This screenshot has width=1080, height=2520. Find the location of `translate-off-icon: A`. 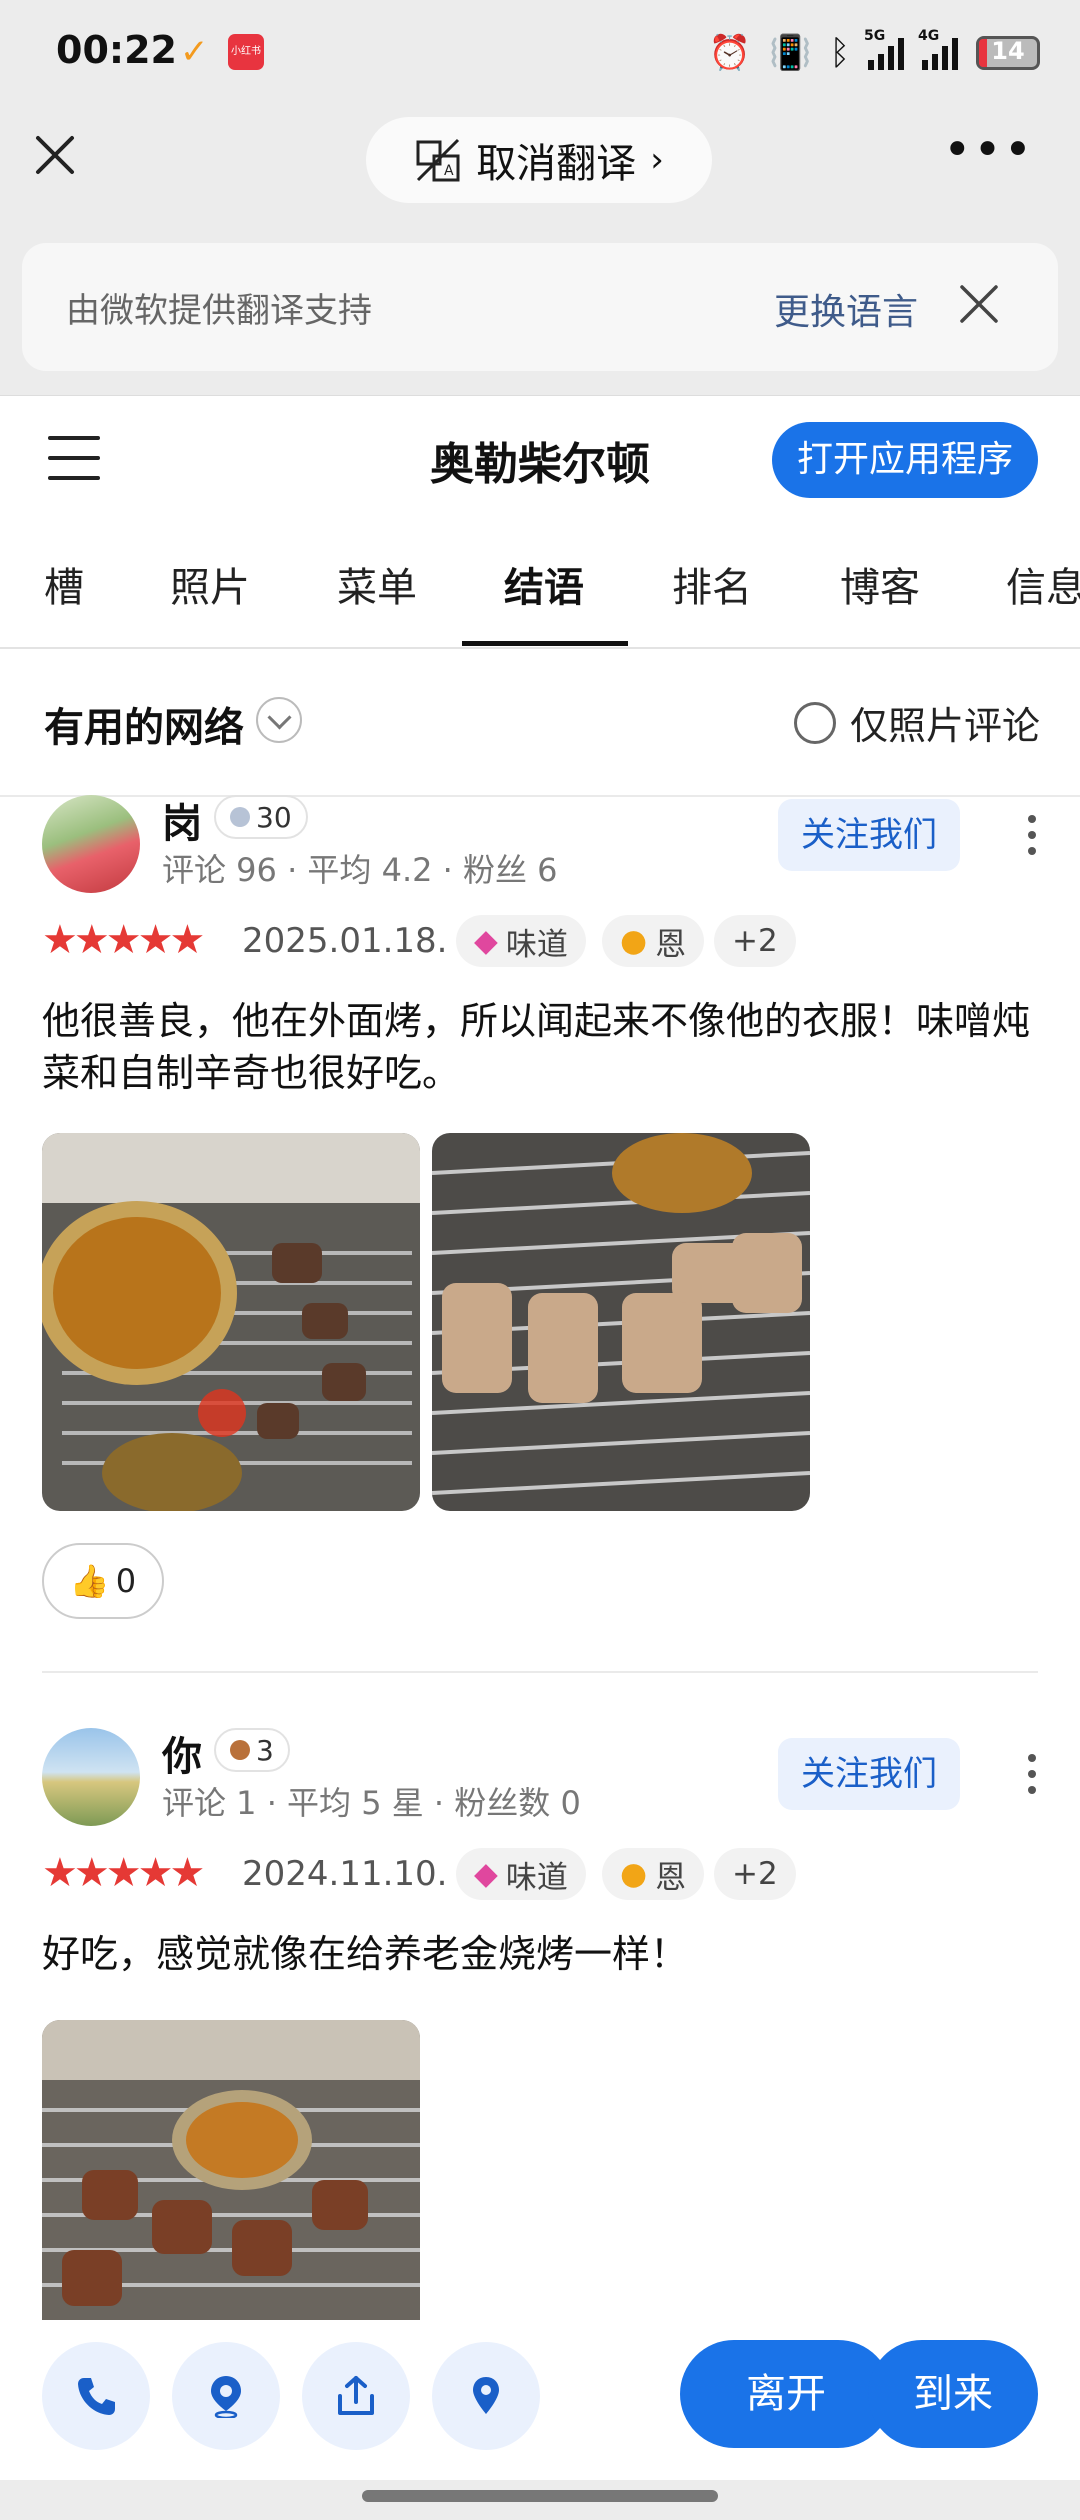

translate-off-icon: A is located at coordinates (438, 160).